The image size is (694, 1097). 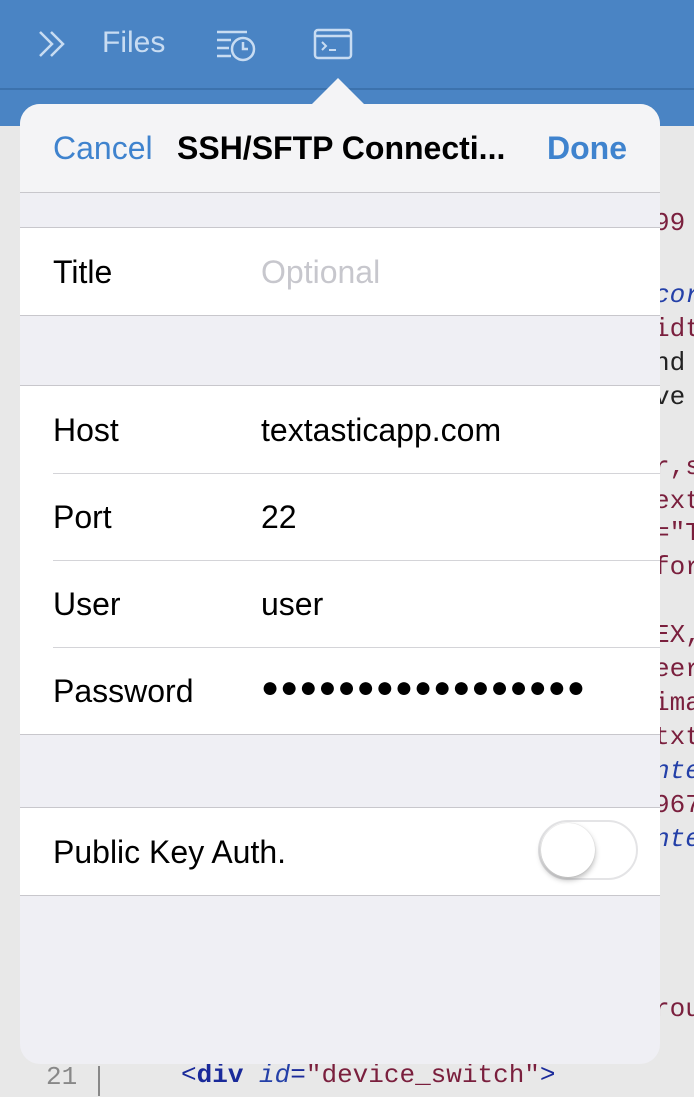 I want to click on title-label: Title, so click(x=83, y=272).